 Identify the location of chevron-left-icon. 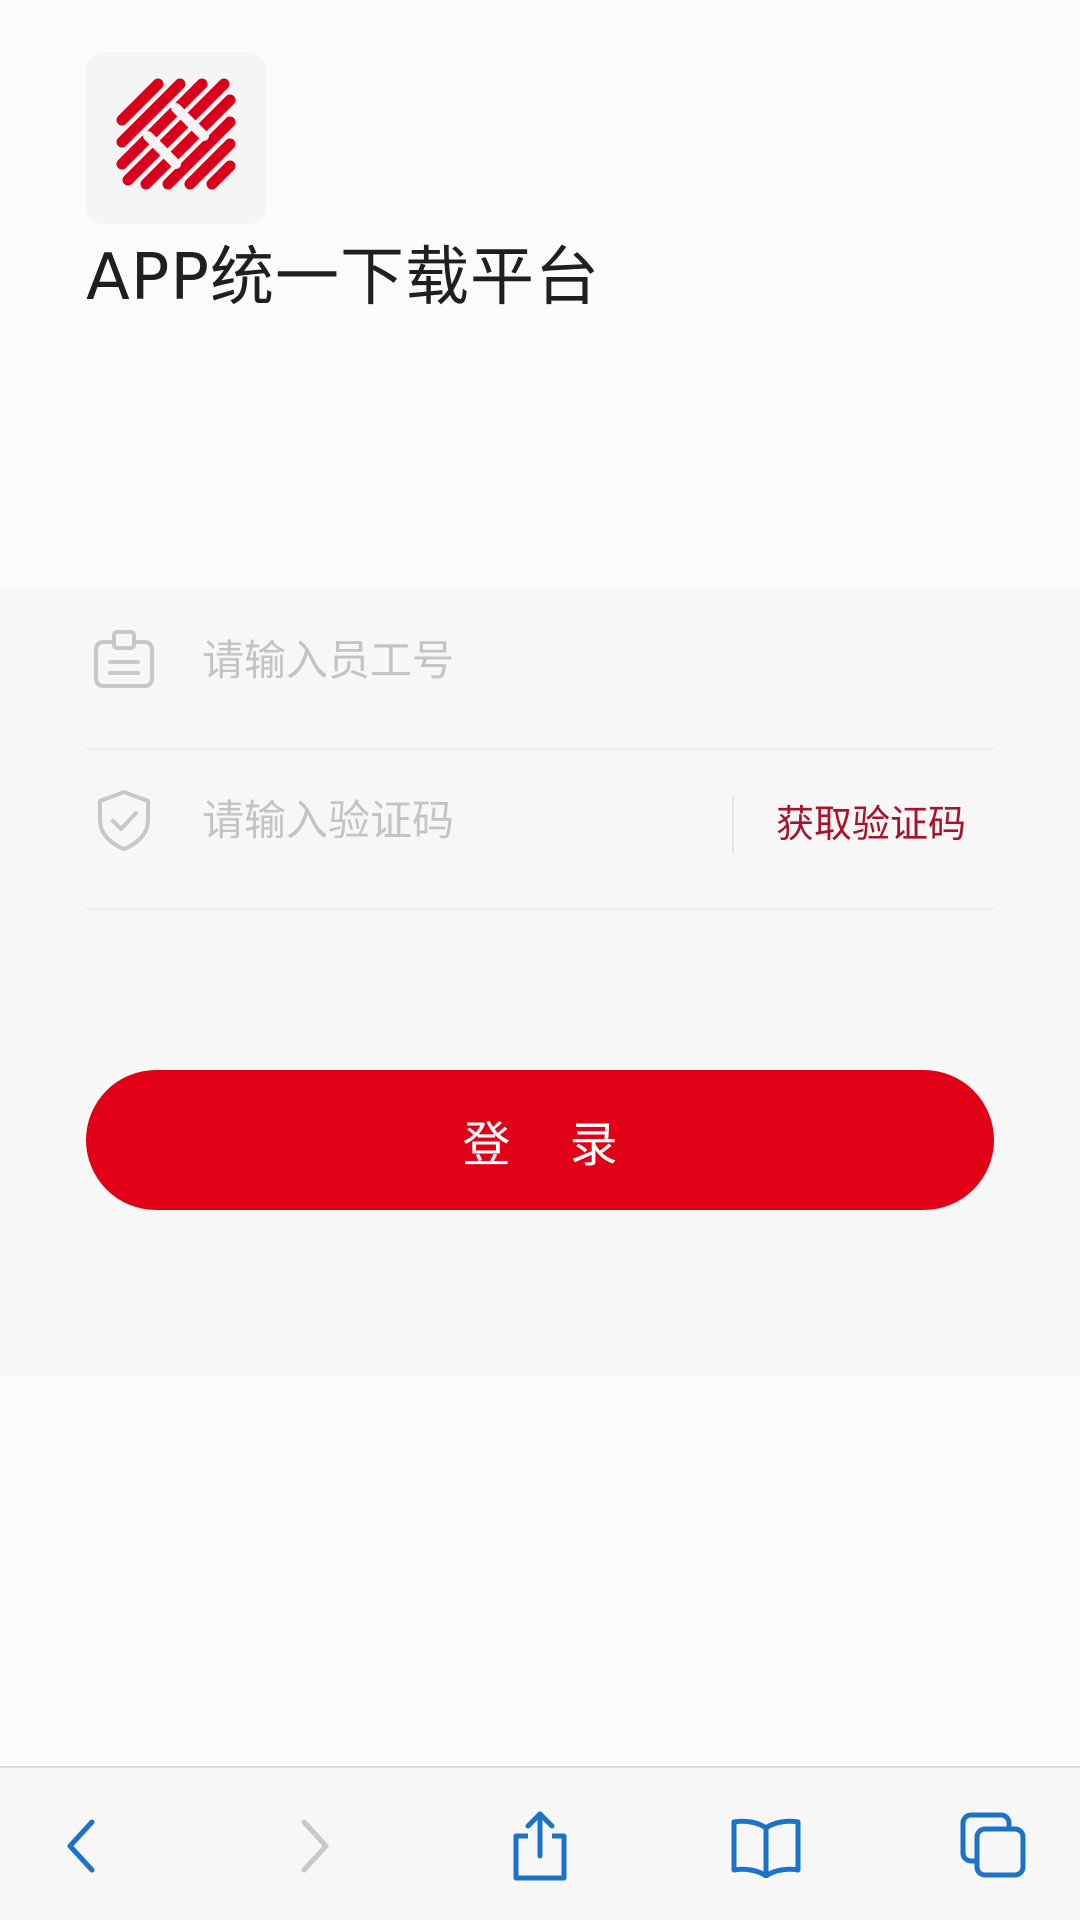
(82, 1848).